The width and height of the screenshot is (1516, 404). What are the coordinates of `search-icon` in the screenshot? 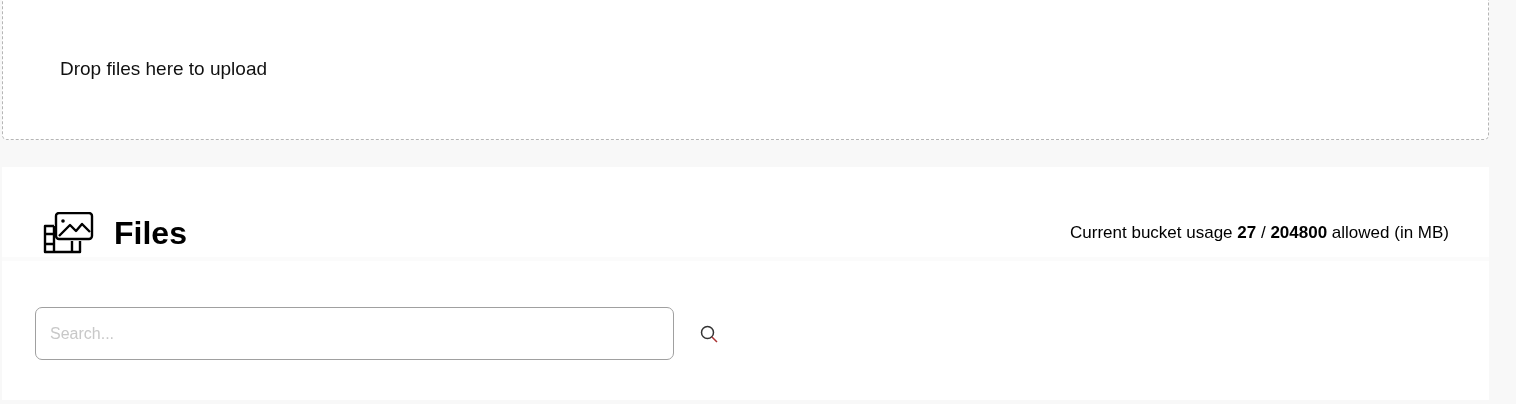 It's located at (709, 333).